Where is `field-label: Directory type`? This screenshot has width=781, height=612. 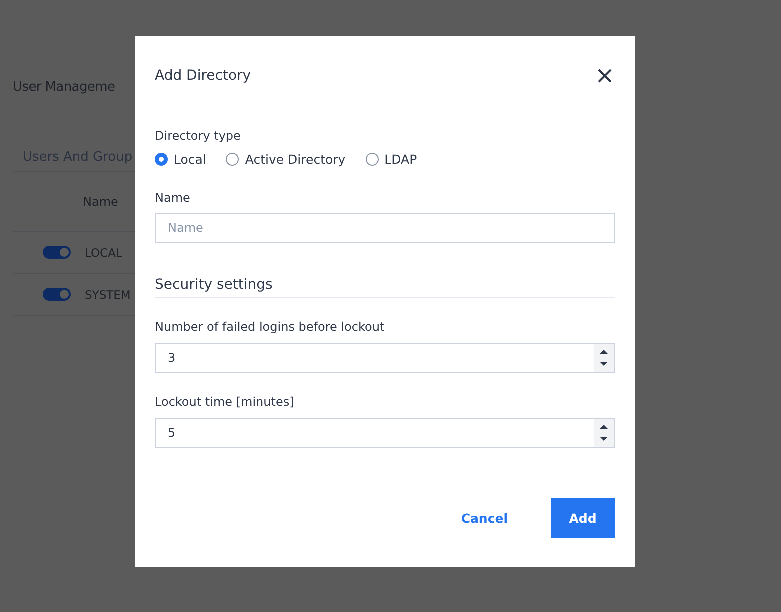 field-label: Directory type is located at coordinates (198, 136).